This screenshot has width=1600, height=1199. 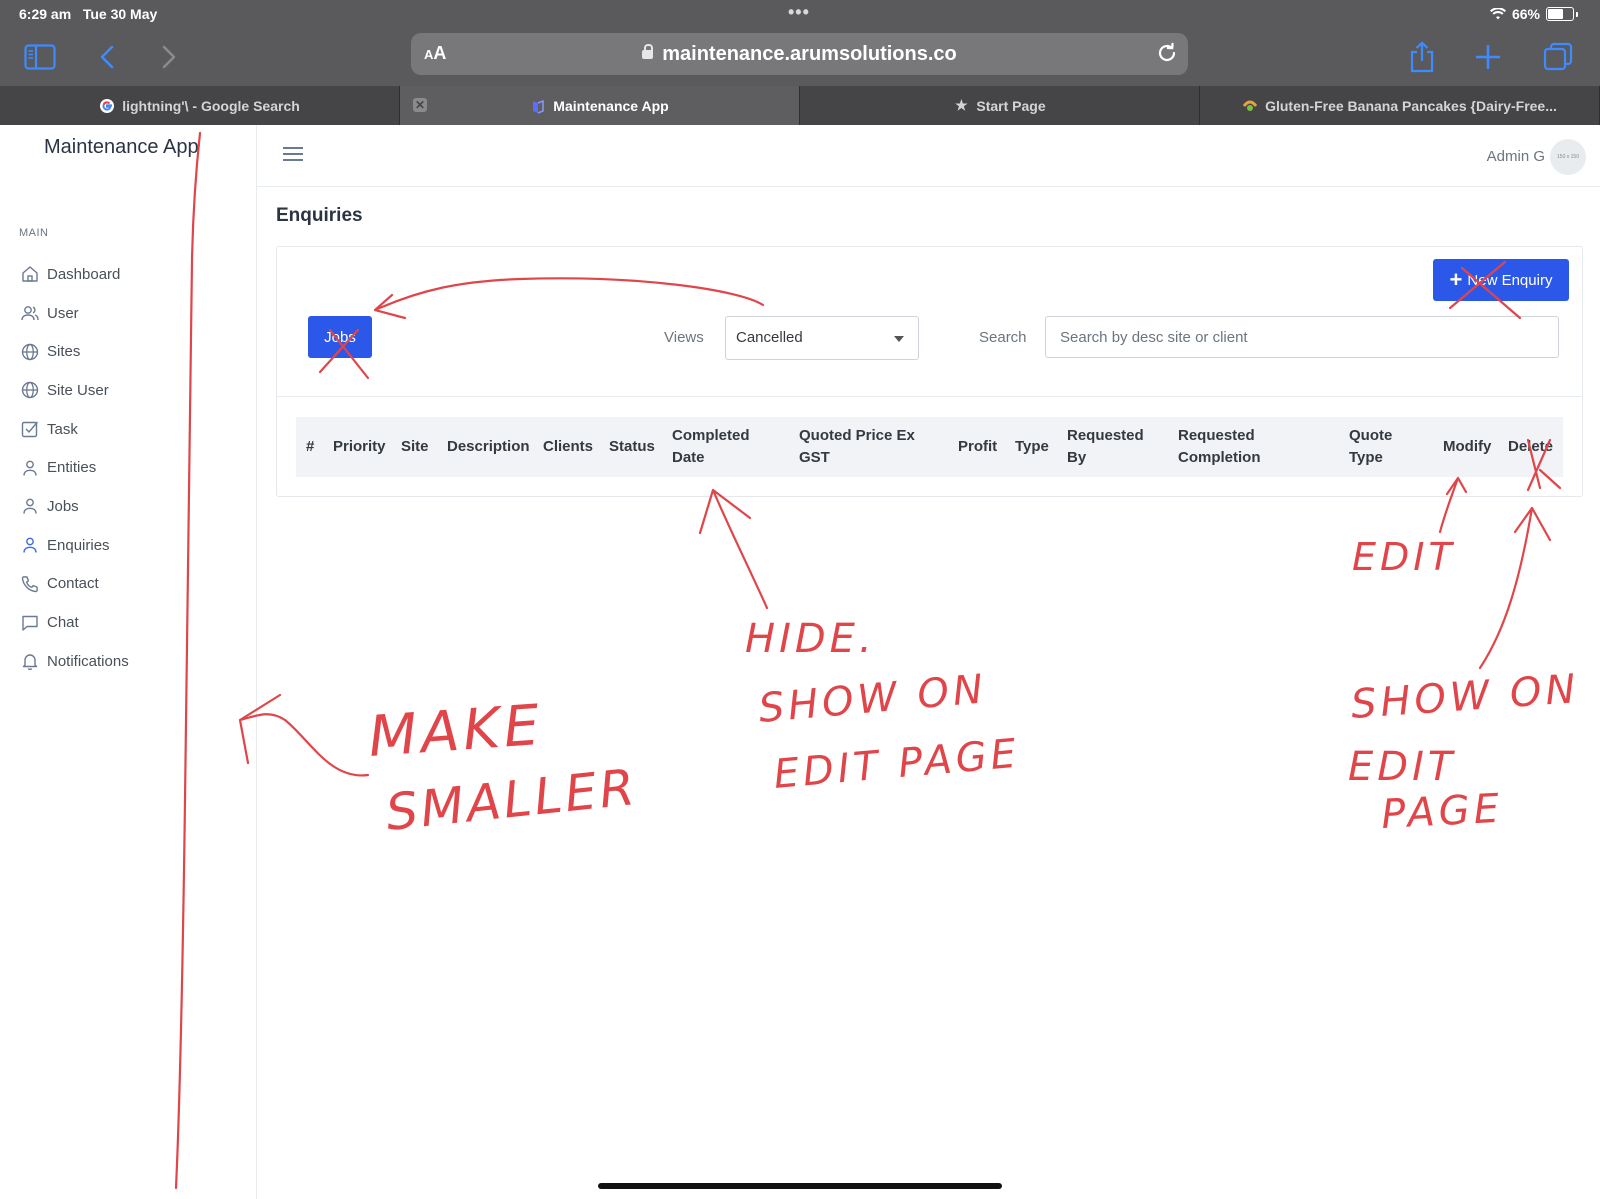 What do you see at coordinates (568, 447) in the screenshot?
I see `col-clients: Clients` at bounding box center [568, 447].